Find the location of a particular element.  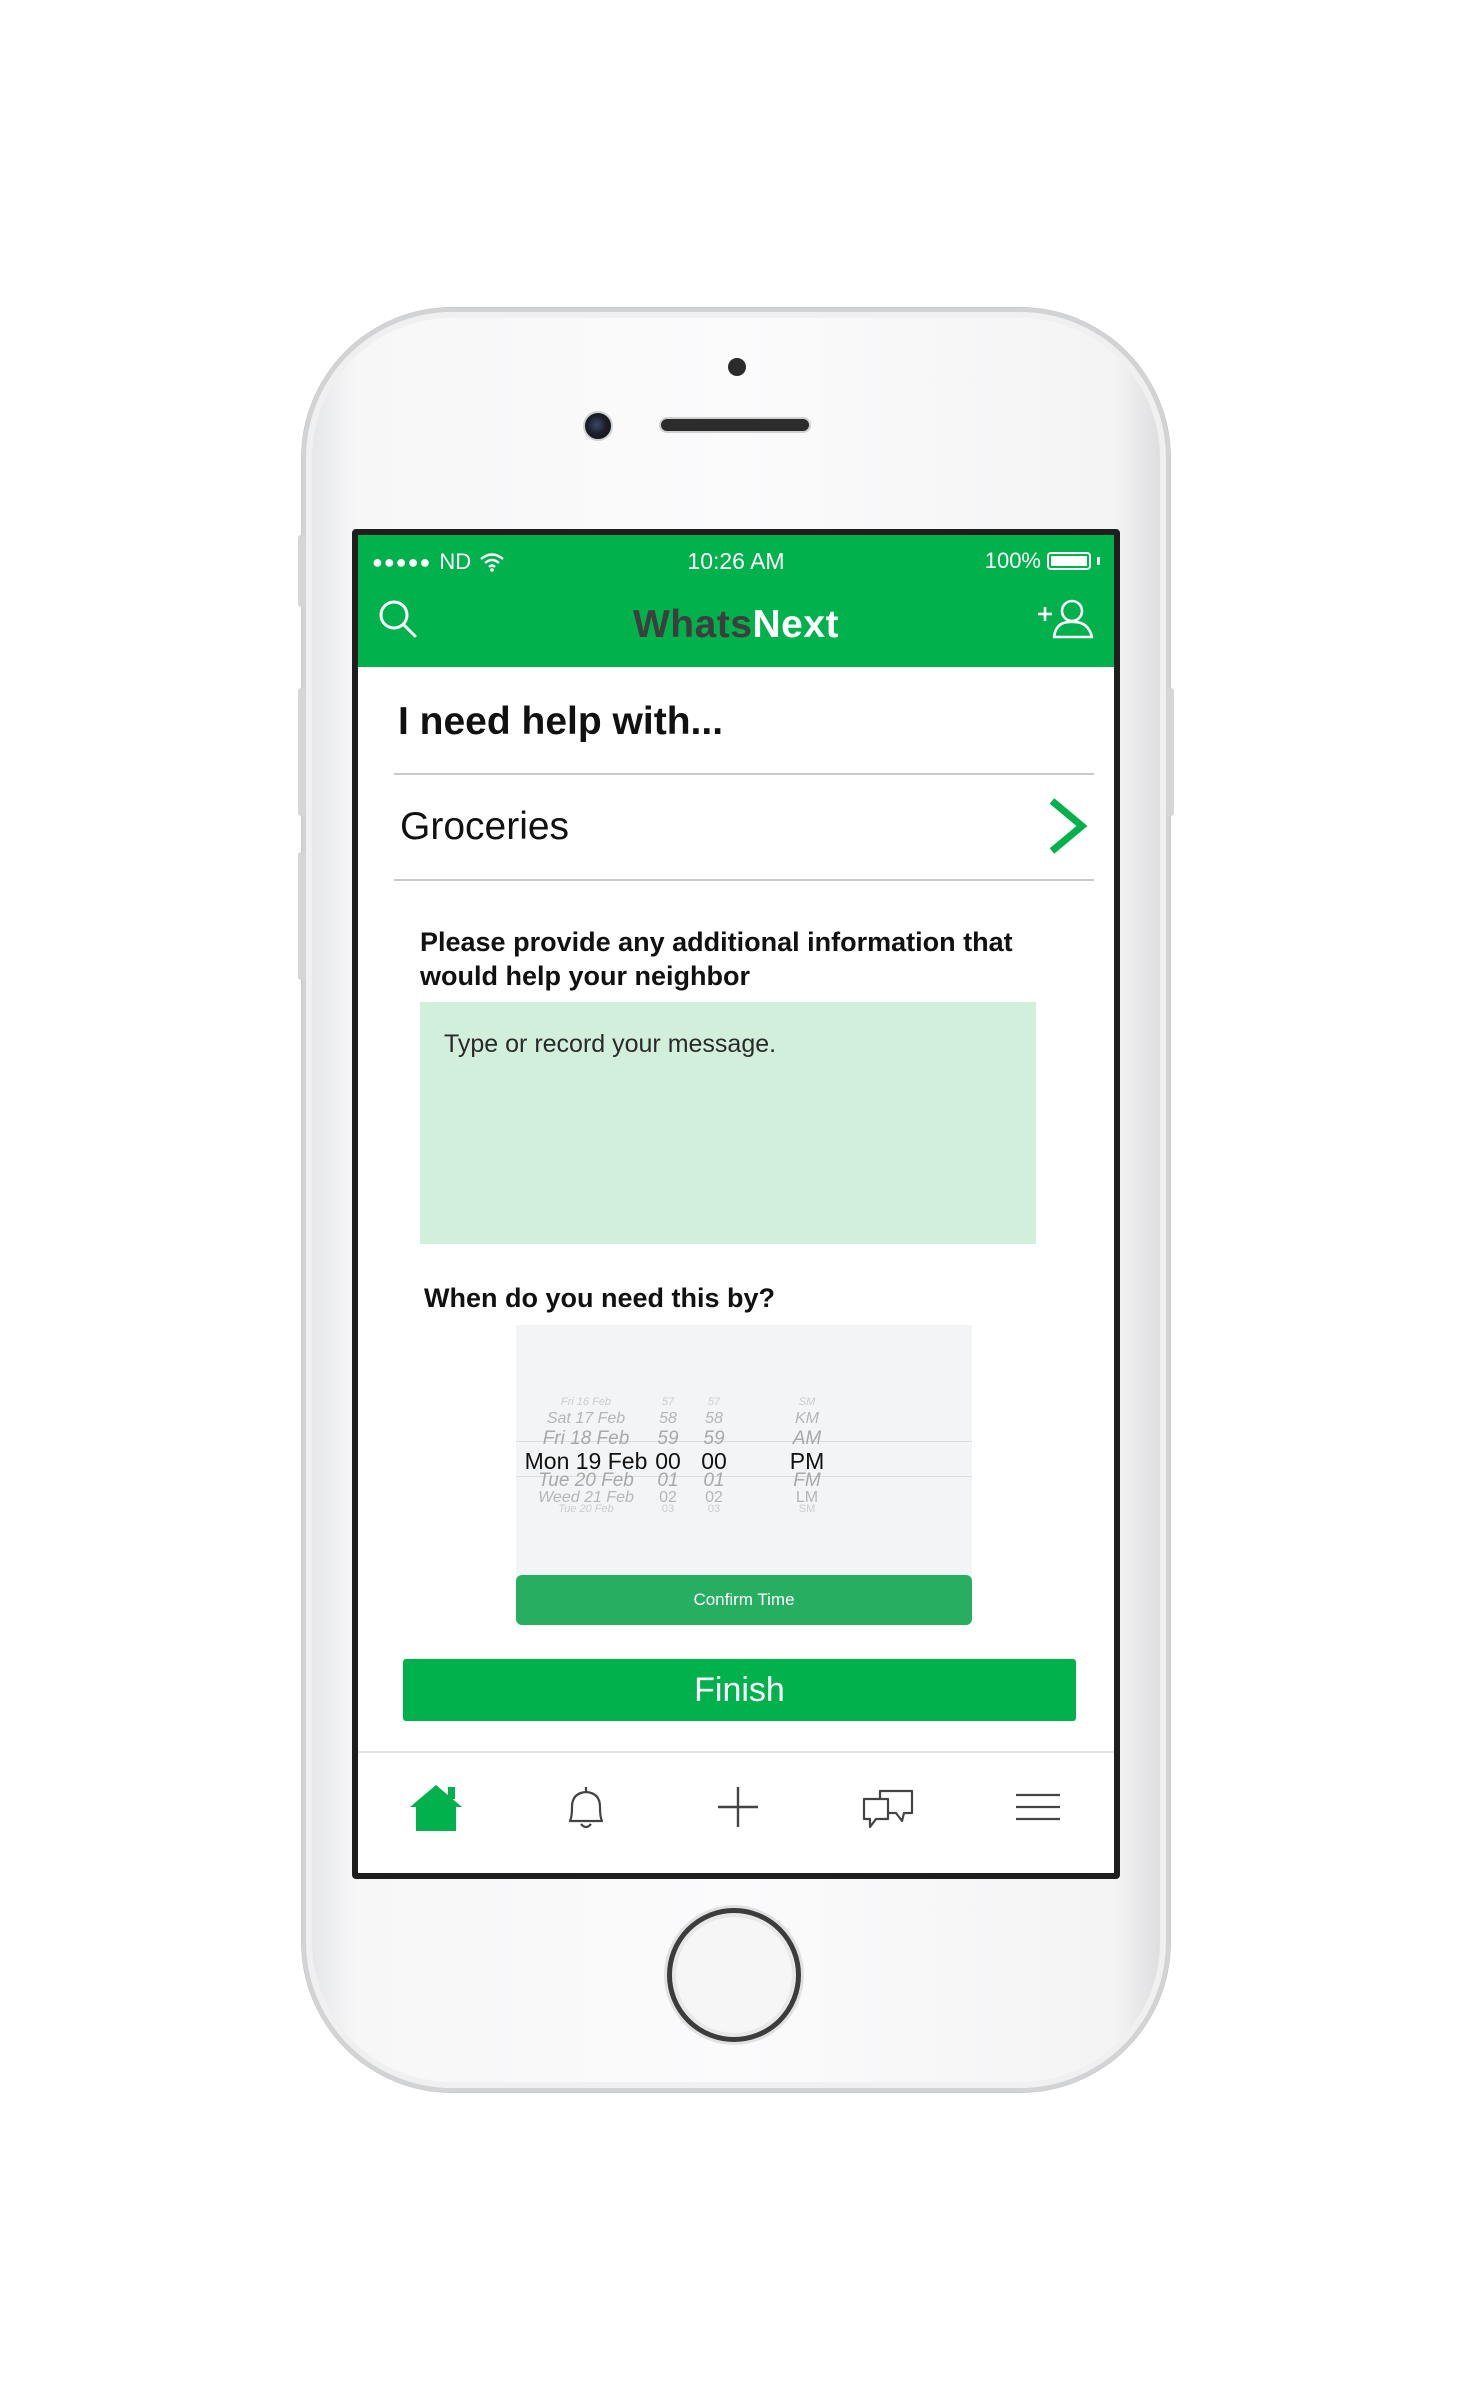

picker-ampm-item: AM is located at coordinates (807, 1439).